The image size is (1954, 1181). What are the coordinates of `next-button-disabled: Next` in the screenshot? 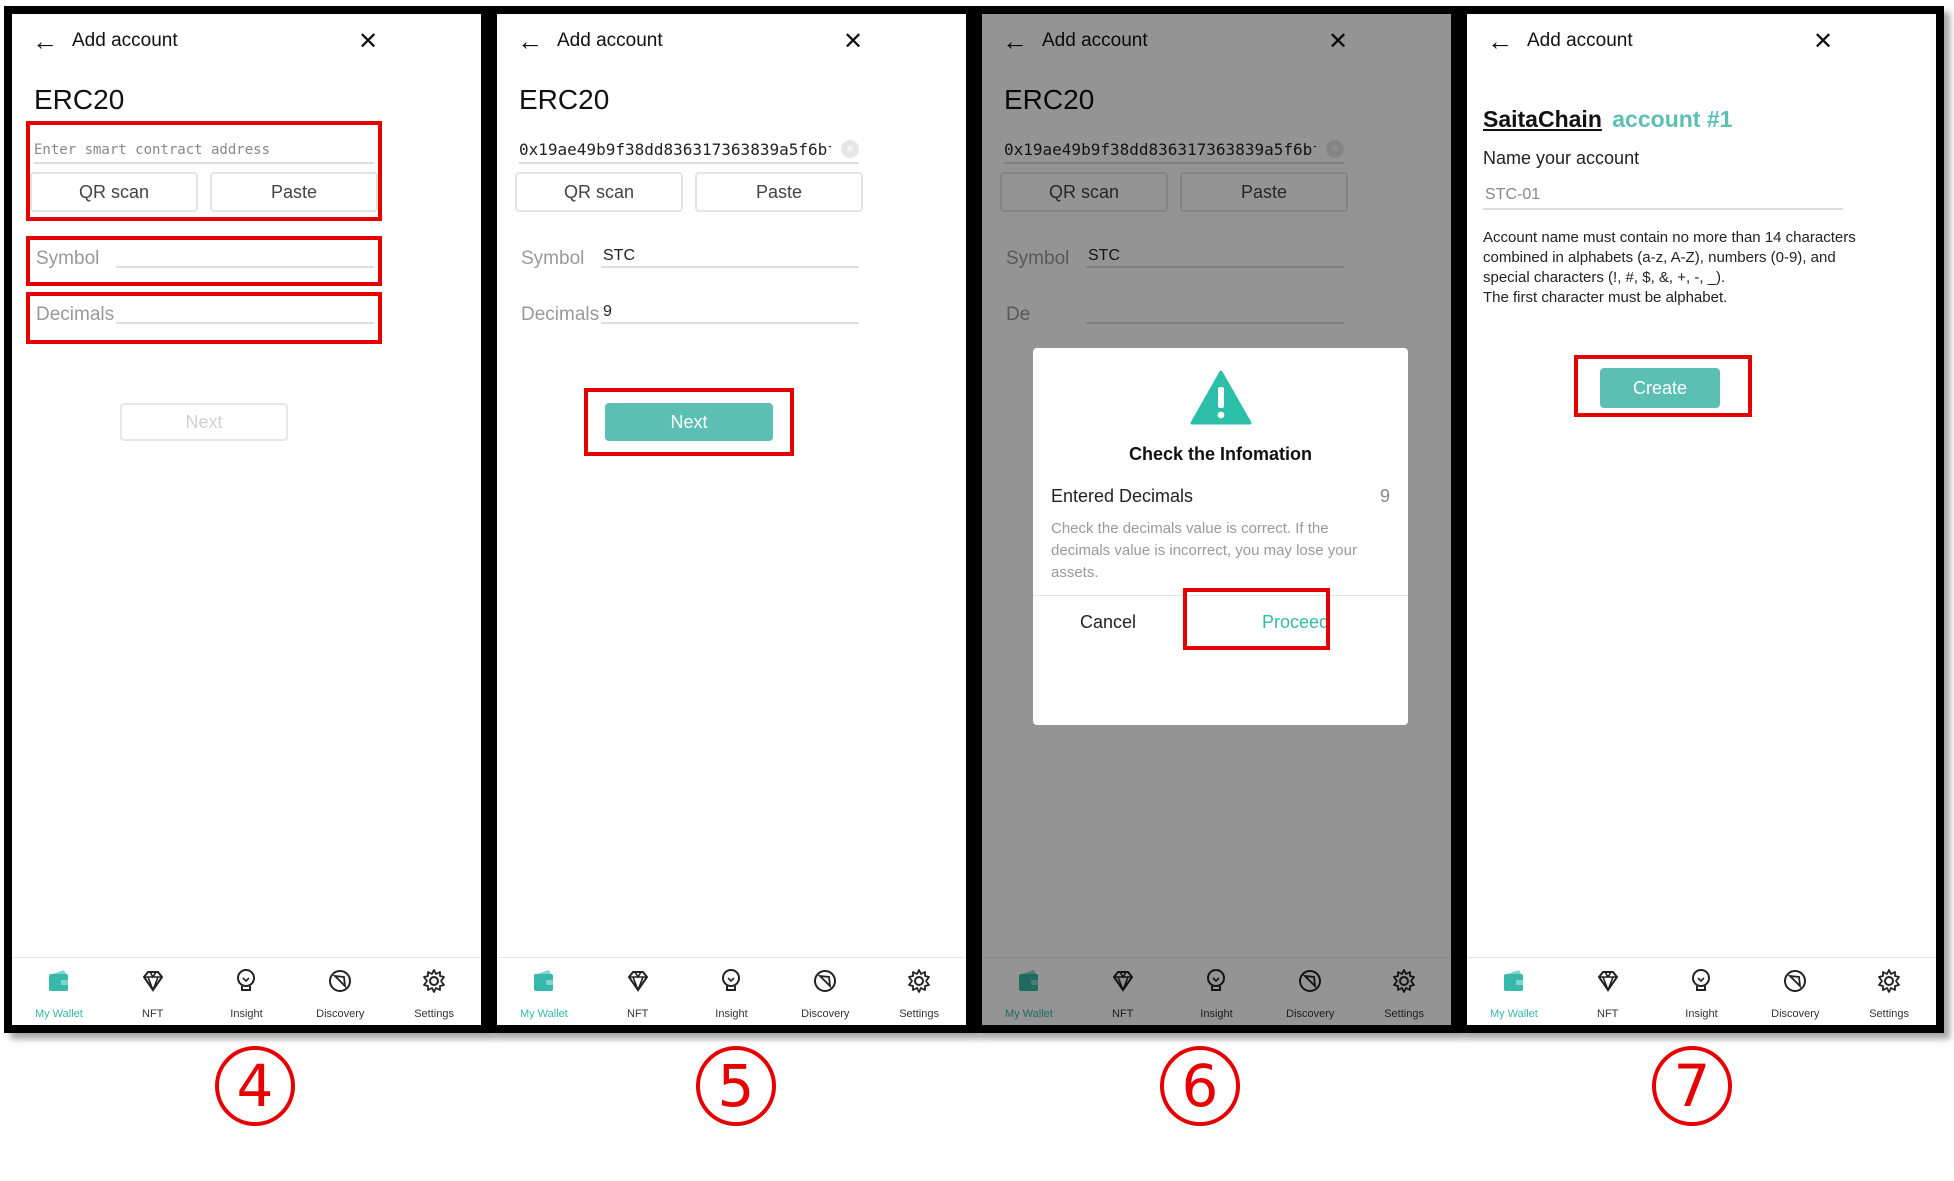 It's located at (204, 422).